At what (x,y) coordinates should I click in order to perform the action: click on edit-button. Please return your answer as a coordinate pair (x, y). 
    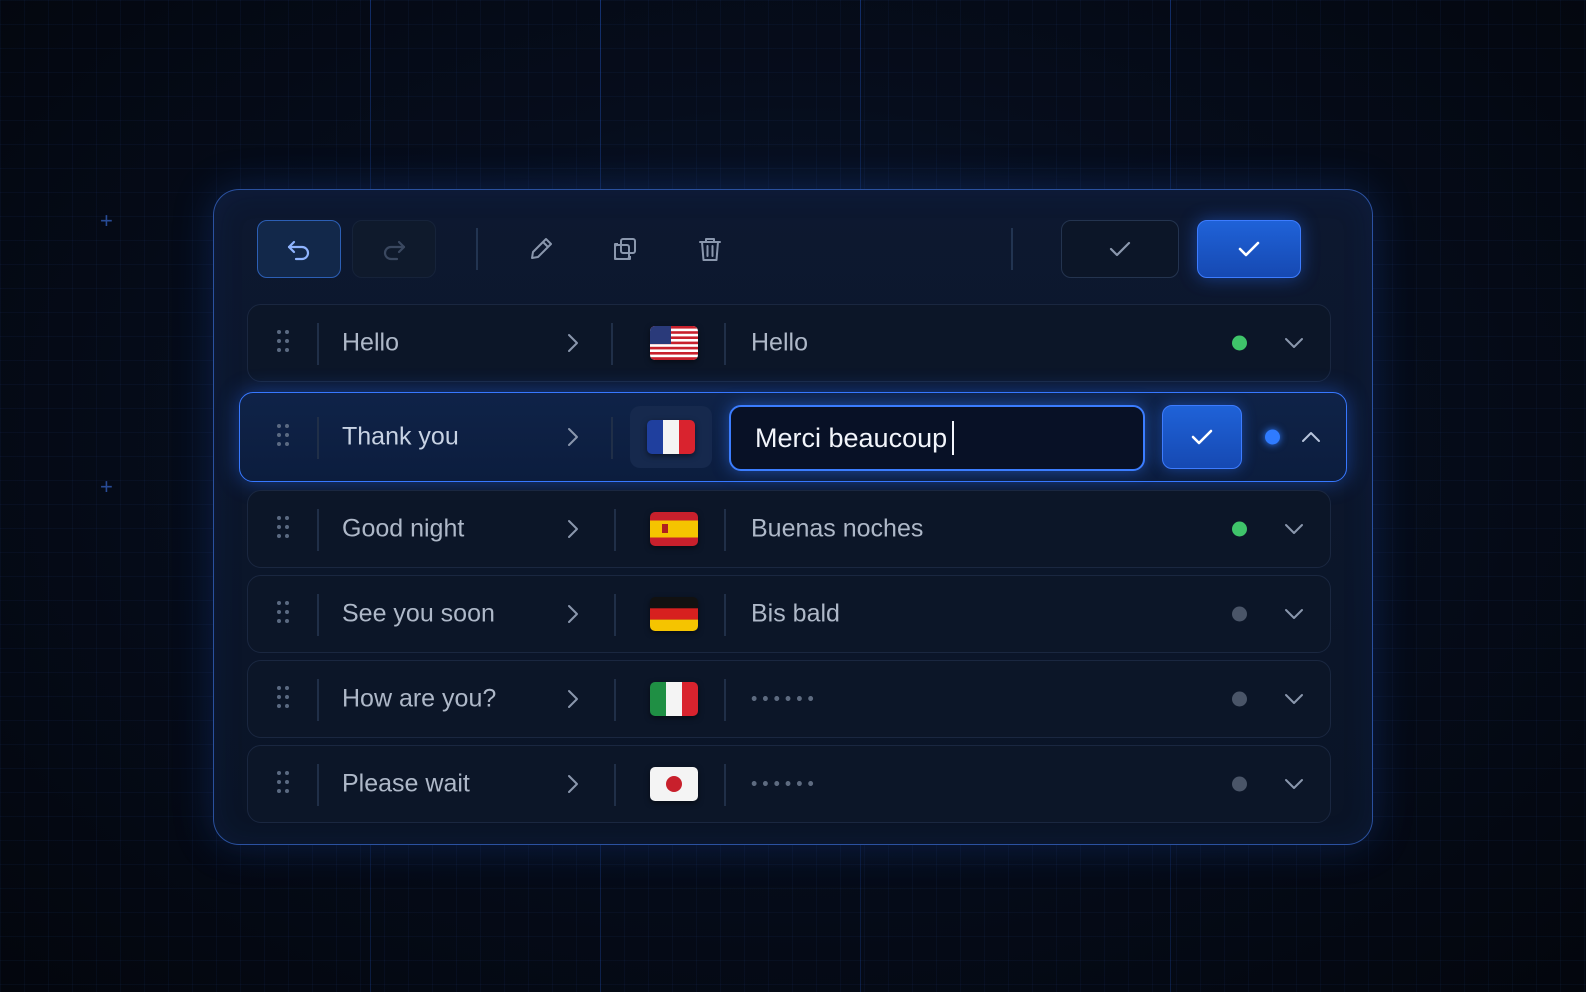
    Looking at the image, I should click on (541, 249).